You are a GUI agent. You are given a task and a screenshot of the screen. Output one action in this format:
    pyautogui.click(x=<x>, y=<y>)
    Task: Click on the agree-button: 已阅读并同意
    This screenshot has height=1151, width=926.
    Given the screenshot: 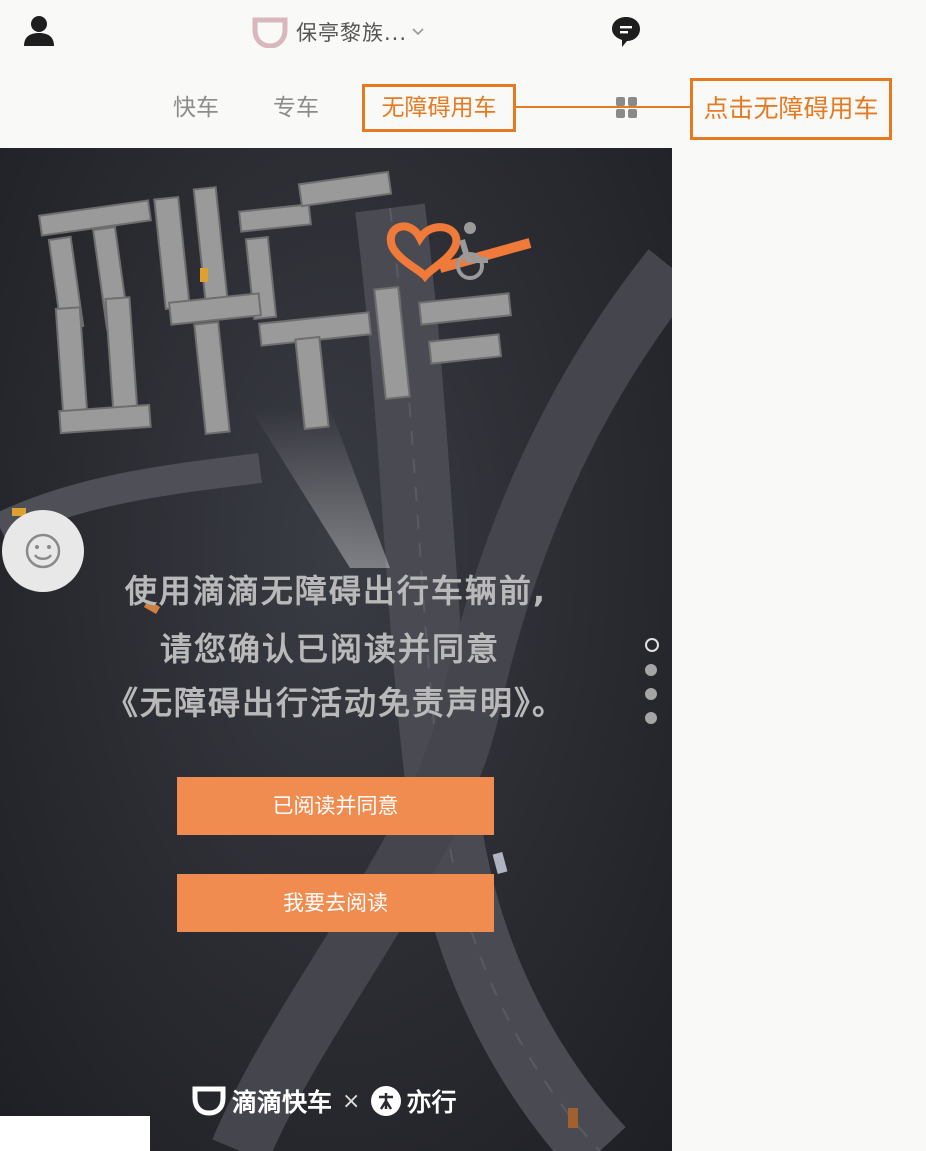 What is the action you would take?
    pyautogui.click(x=335, y=806)
    